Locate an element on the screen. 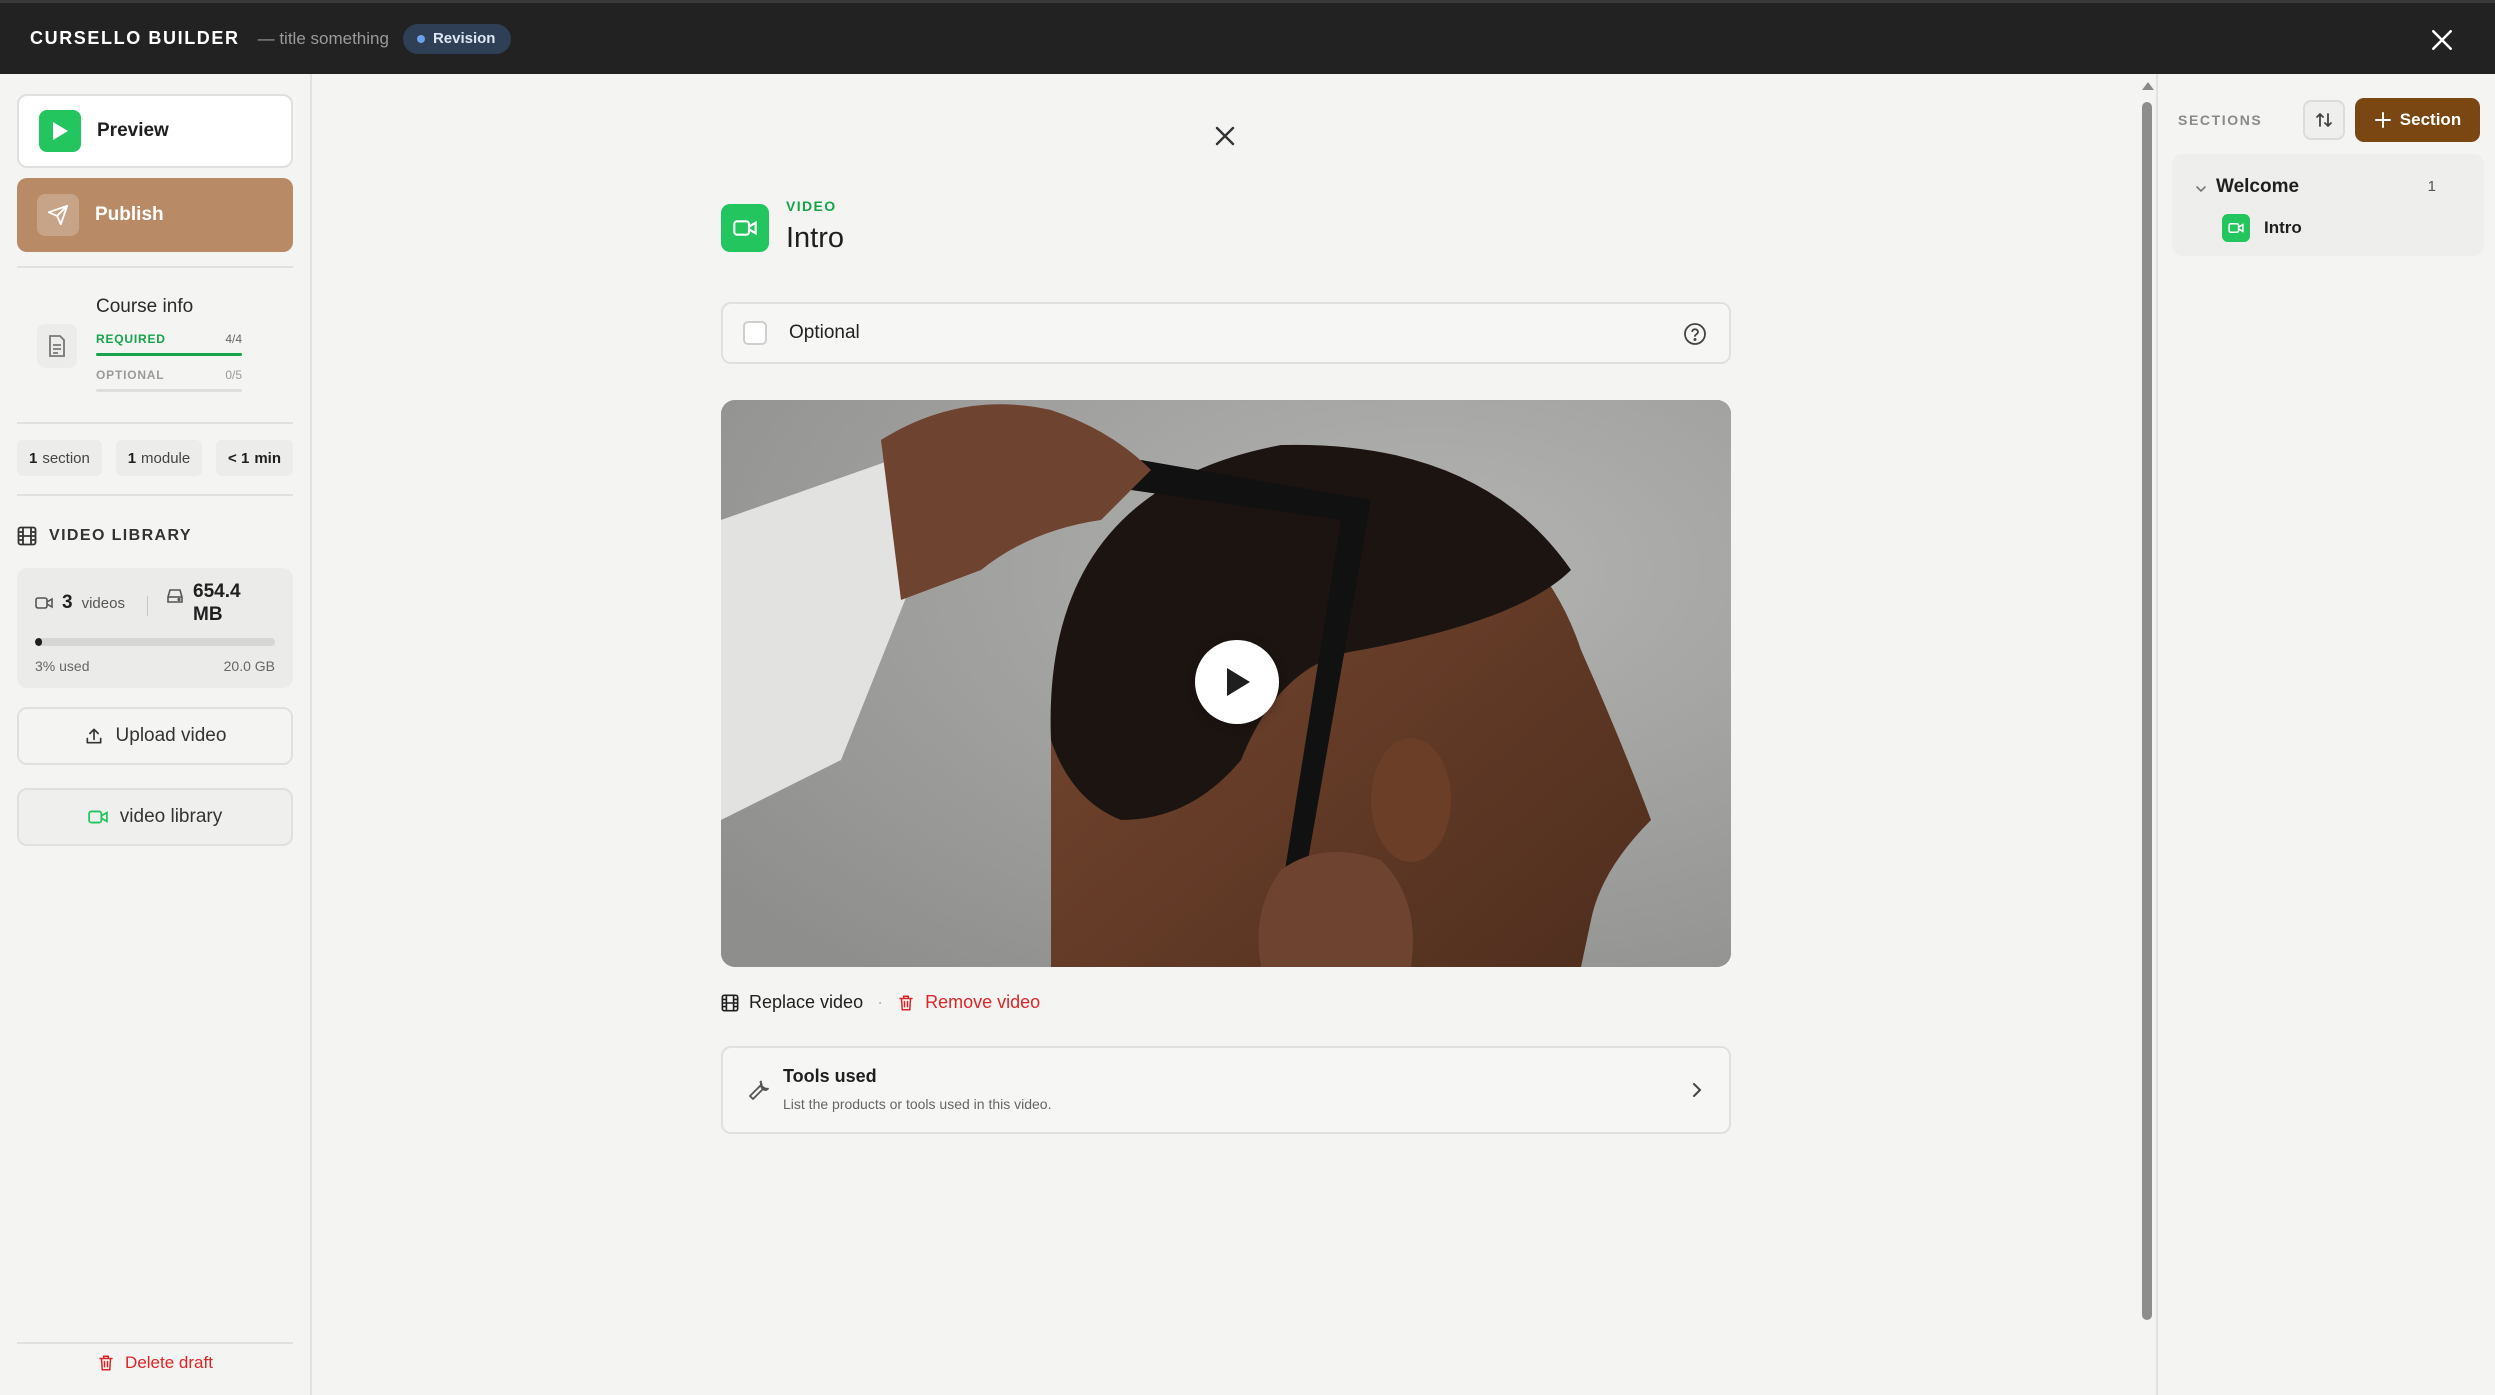 This screenshot has width=2495, height=1395. video-actions: Replace video · Remove video is located at coordinates (880, 1002).